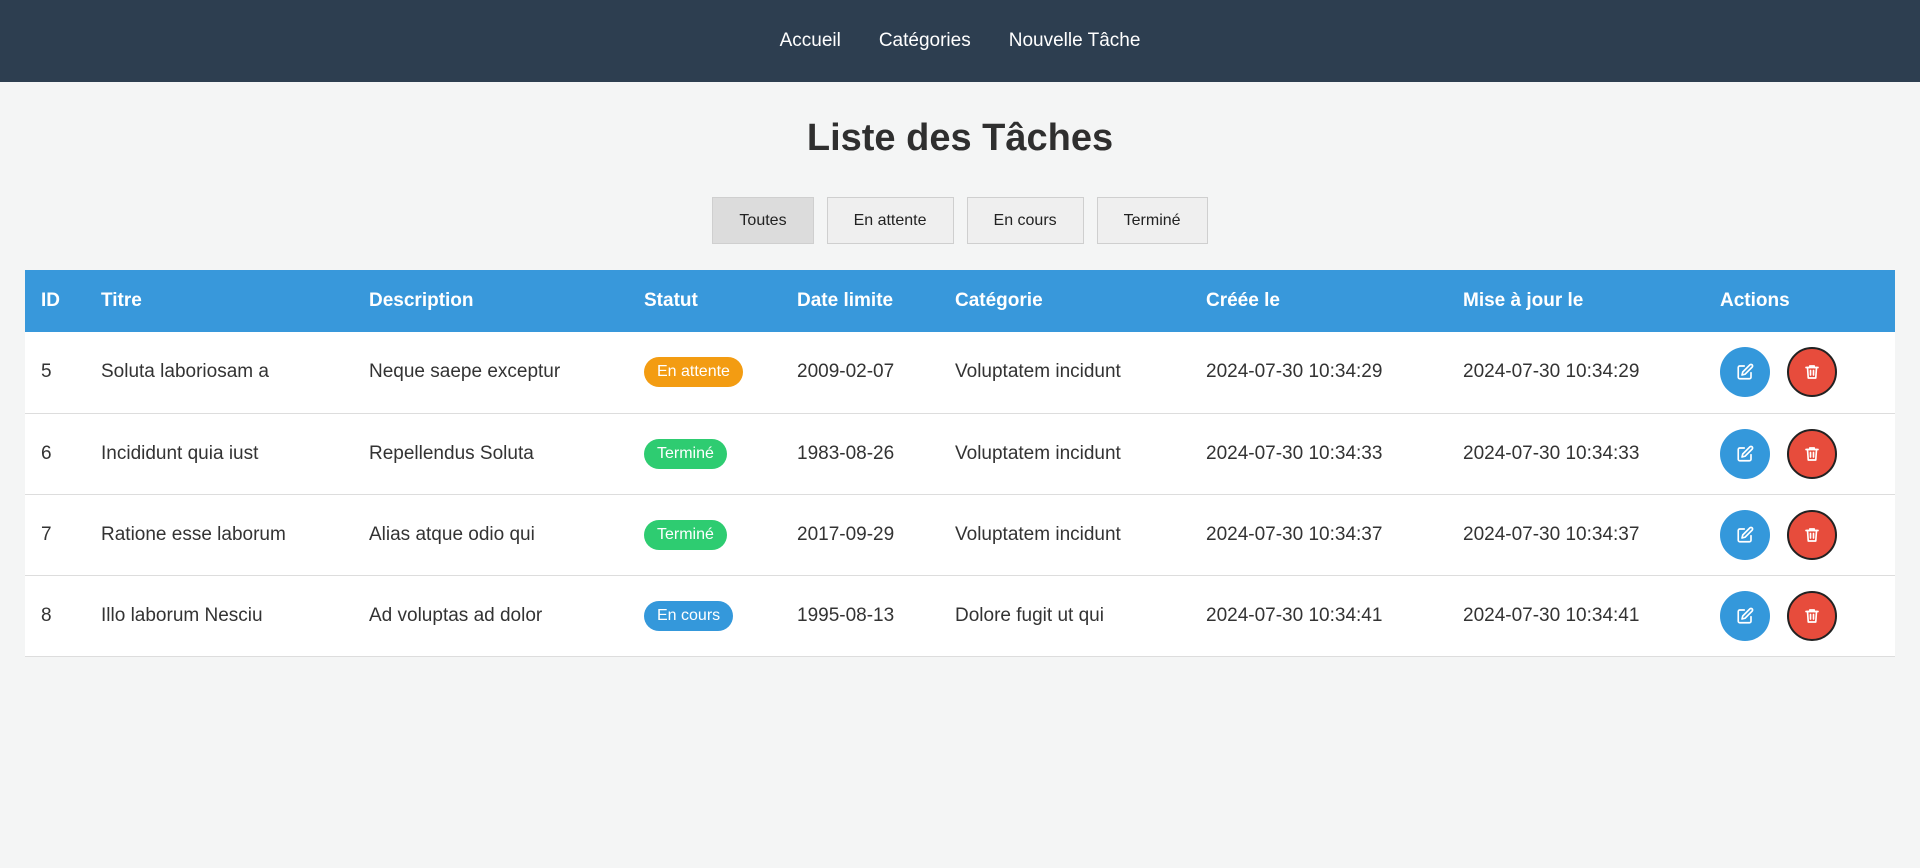 This screenshot has height=868, width=1920. What do you see at coordinates (890, 220) in the screenshot?
I see `filter-pending-button: En attente` at bounding box center [890, 220].